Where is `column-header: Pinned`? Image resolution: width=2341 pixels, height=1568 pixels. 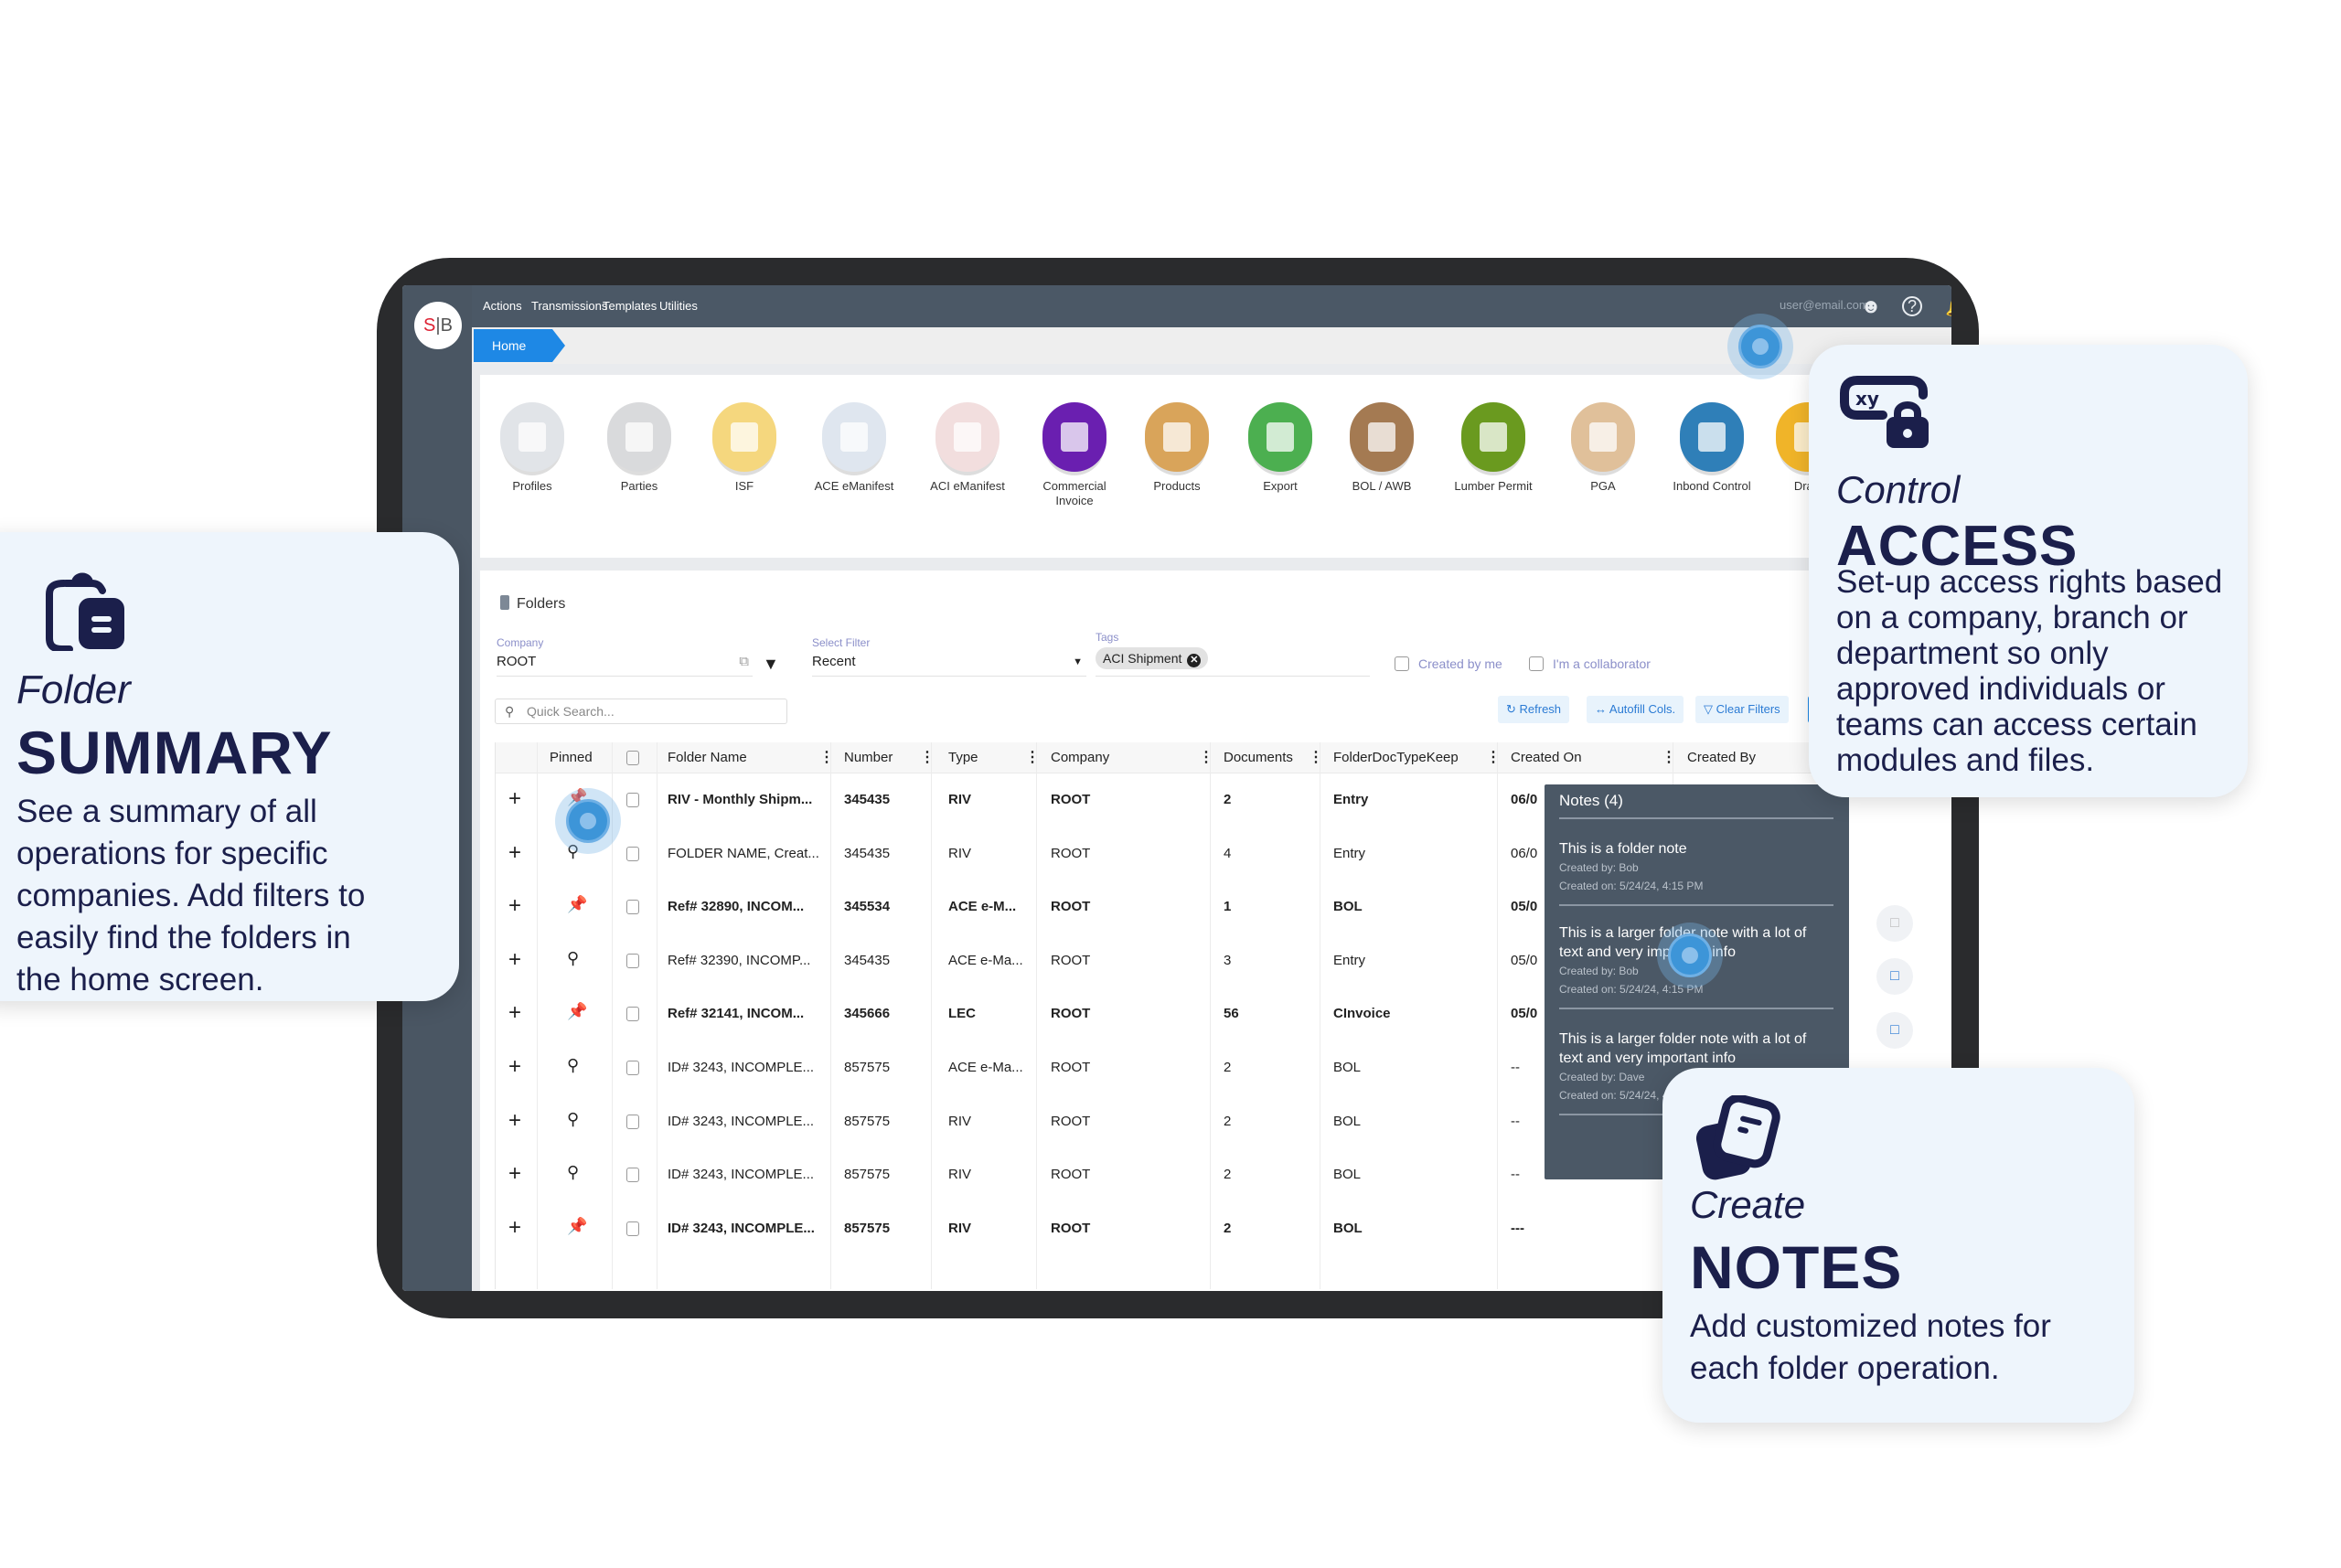 column-header: Pinned is located at coordinates (571, 757).